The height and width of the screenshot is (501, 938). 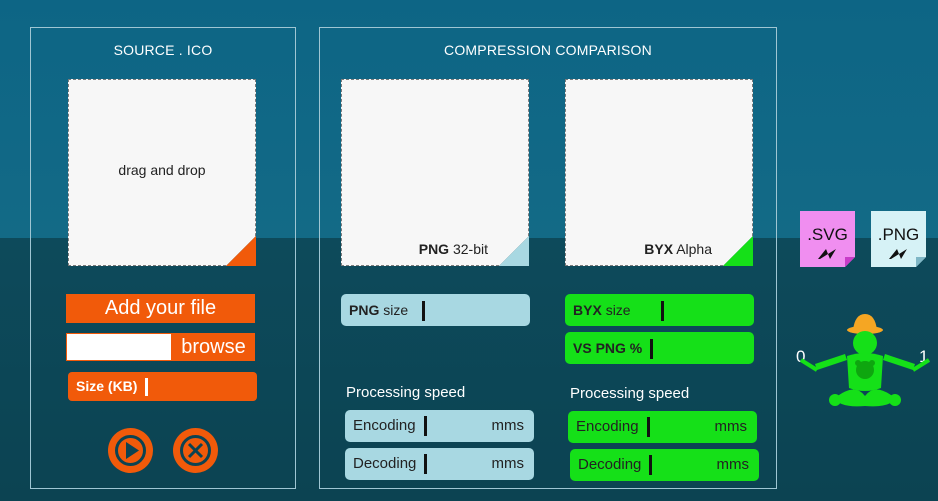 I want to click on vs-png-field: VS PNG %, so click(x=659, y=348).